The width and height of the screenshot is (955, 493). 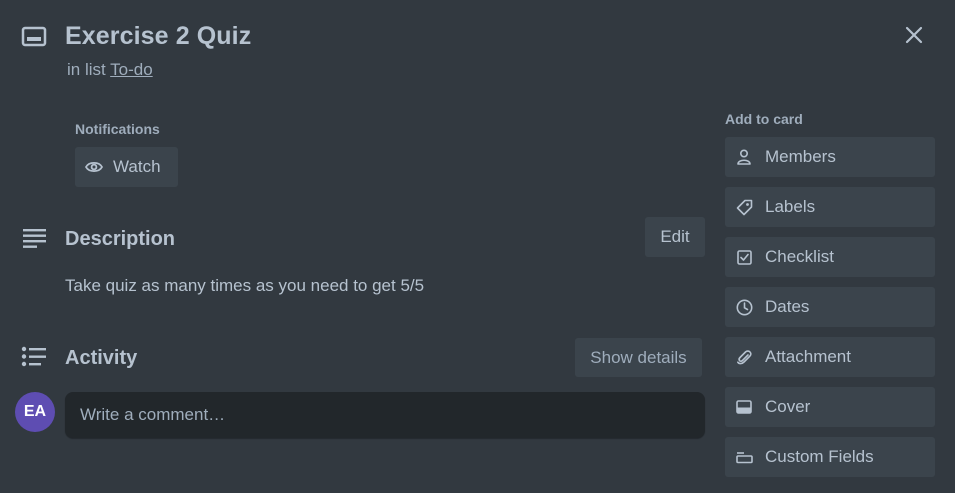 I want to click on custom-fields-button: Custom Fields, so click(x=830, y=457).